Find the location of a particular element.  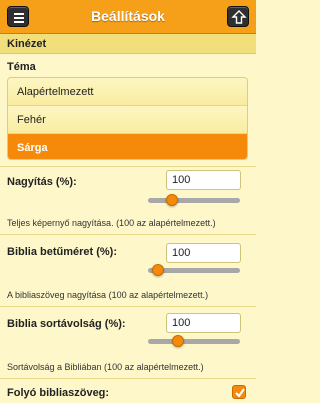

theme-option-default: Alapértelmezett is located at coordinates (127, 92).